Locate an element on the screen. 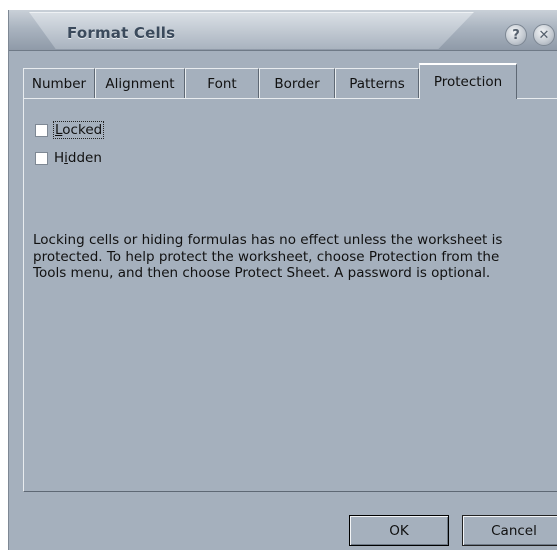 Image resolution: width=557 pixels, height=550 pixels. tab-border: Border is located at coordinates (297, 83).